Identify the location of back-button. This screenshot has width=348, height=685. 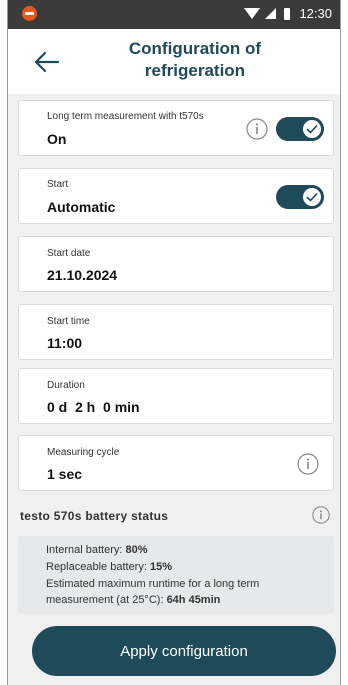
(46, 62).